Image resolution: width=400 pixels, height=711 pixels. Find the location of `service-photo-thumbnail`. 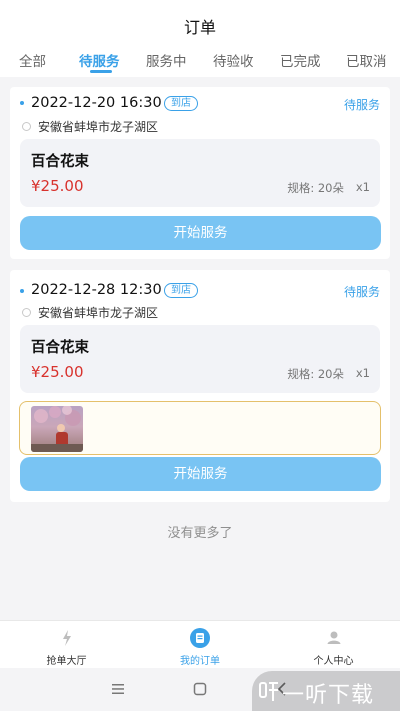

service-photo-thumbnail is located at coordinates (57, 429).